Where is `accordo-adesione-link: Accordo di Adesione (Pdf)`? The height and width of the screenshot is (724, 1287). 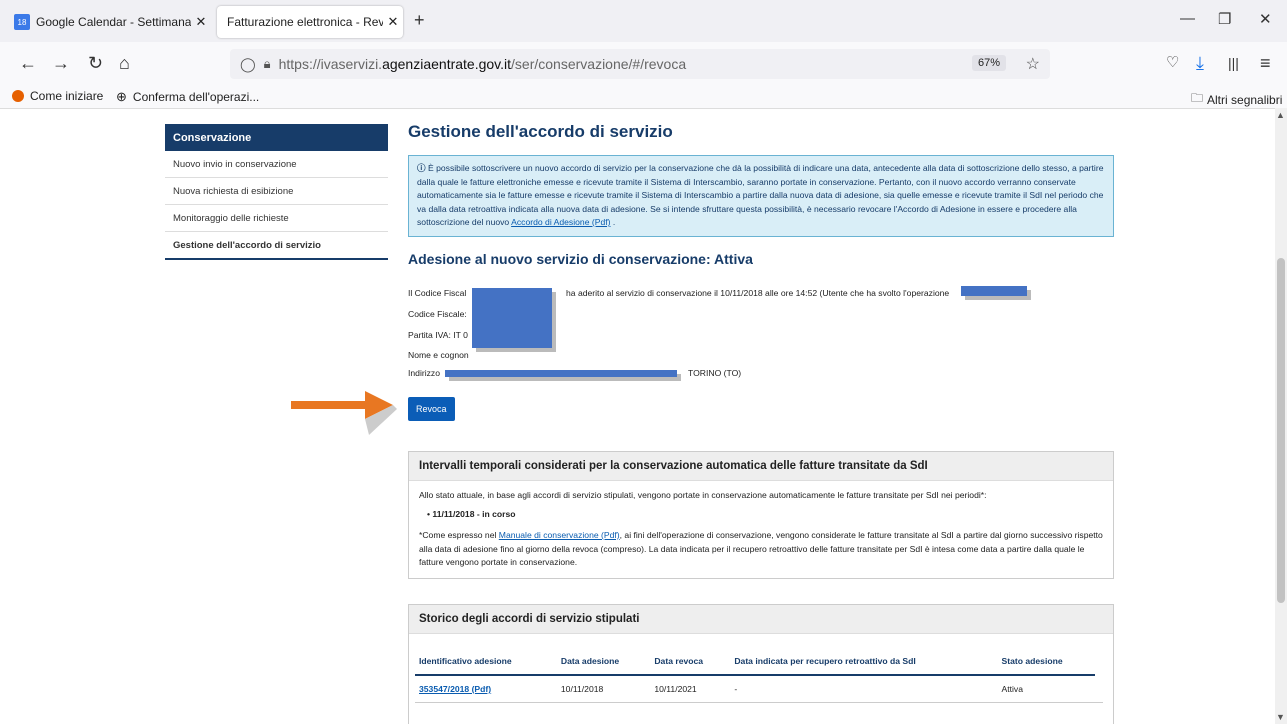 accordo-adesione-link: Accordo di Adesione (Pdf) is located at coordinates (560, 222).